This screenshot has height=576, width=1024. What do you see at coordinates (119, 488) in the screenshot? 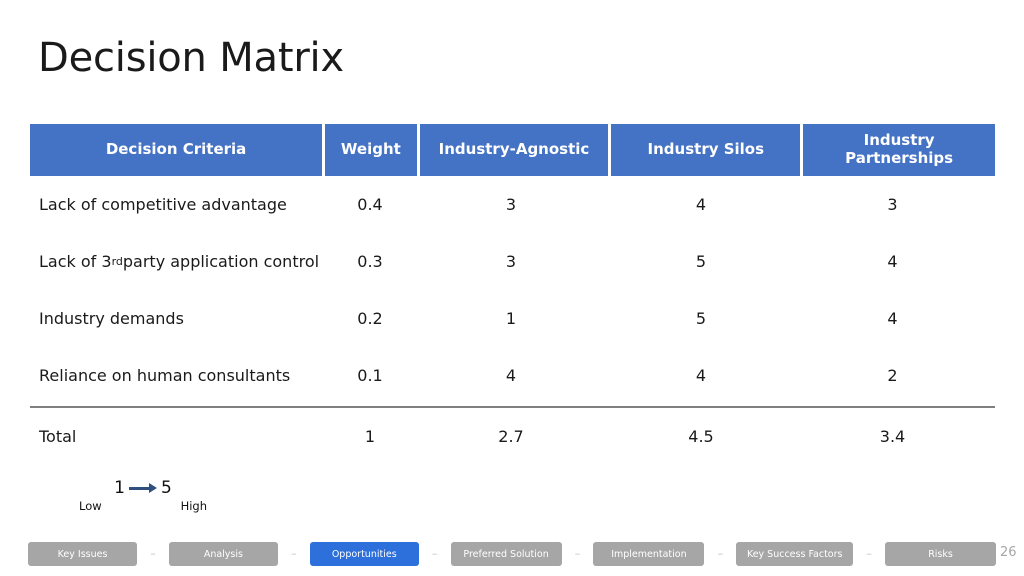
I see `legend-low-value: 1` at bounding box center [119, 488].